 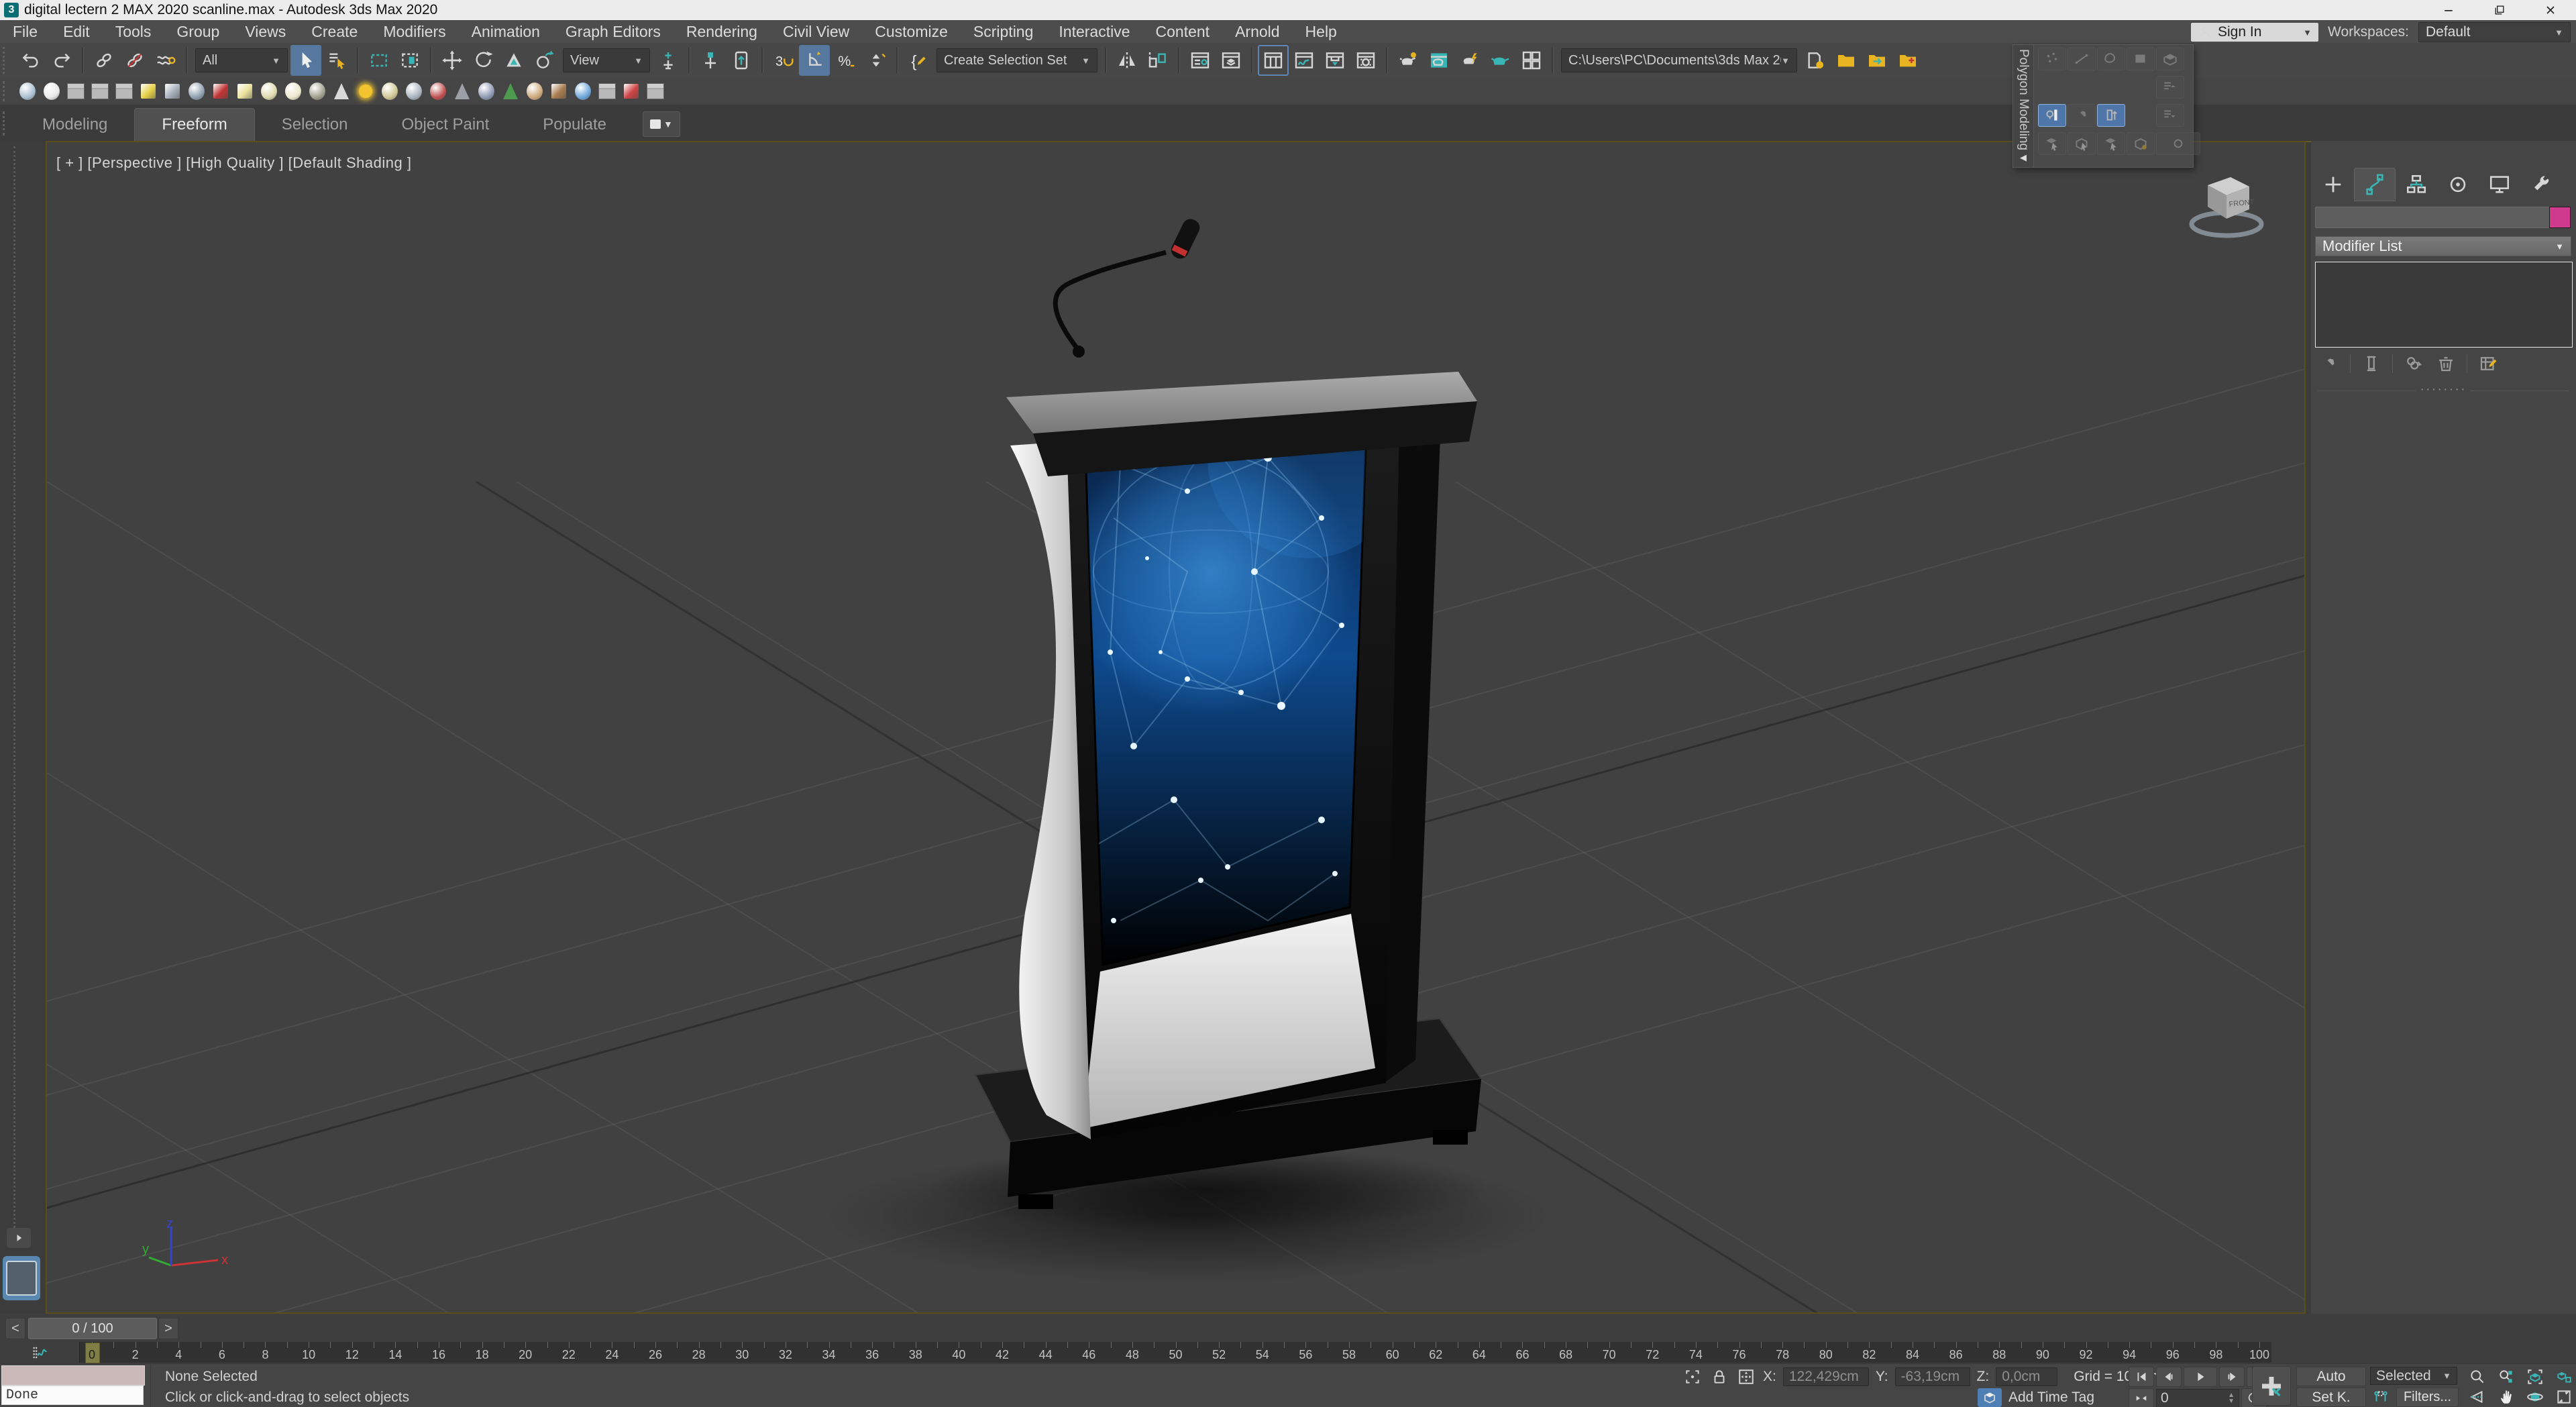 I want to click on egg-light-icon, so click(x=269, y=91).